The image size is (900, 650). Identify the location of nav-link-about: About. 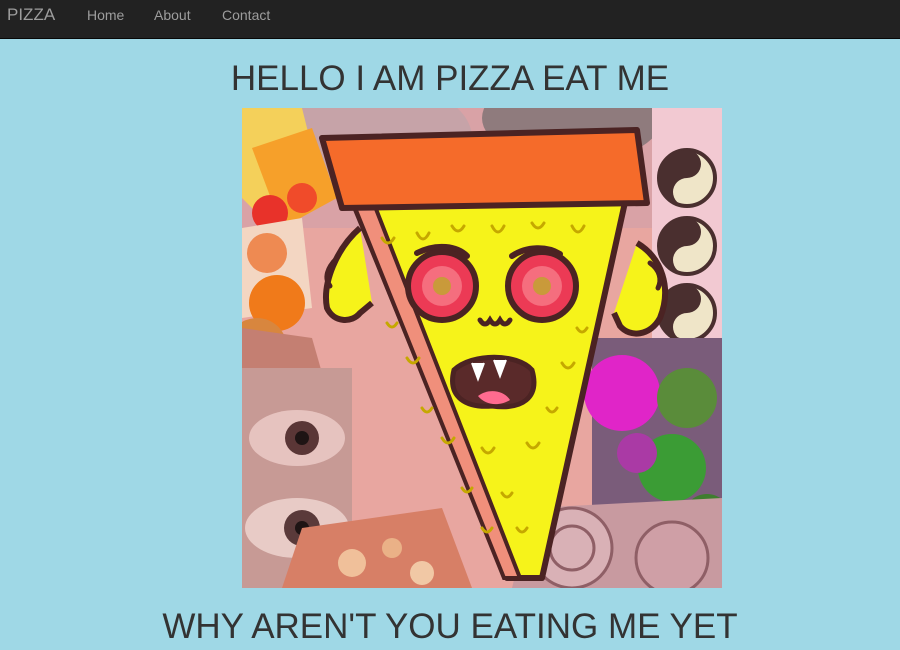
(172, 15).